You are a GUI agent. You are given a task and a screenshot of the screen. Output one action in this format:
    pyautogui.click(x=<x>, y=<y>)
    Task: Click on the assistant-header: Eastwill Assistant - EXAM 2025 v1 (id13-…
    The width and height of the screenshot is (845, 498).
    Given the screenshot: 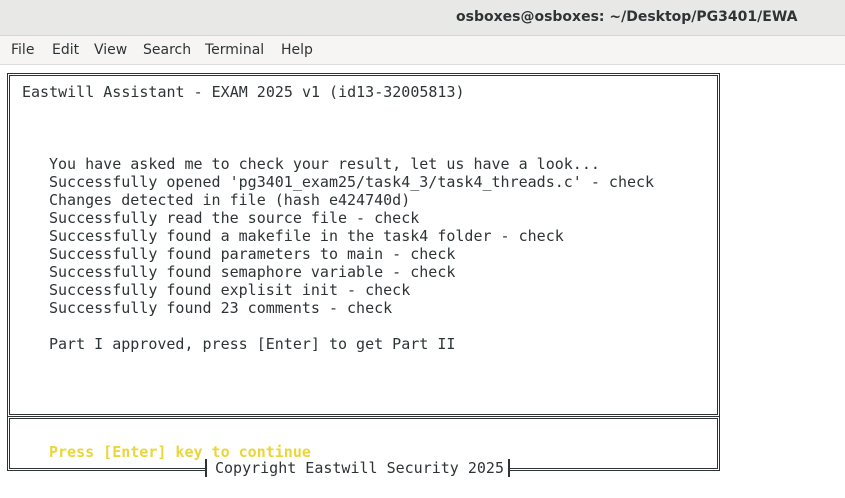 What is the action you would take?
    pyautogui.click(x=243, y=92)
    